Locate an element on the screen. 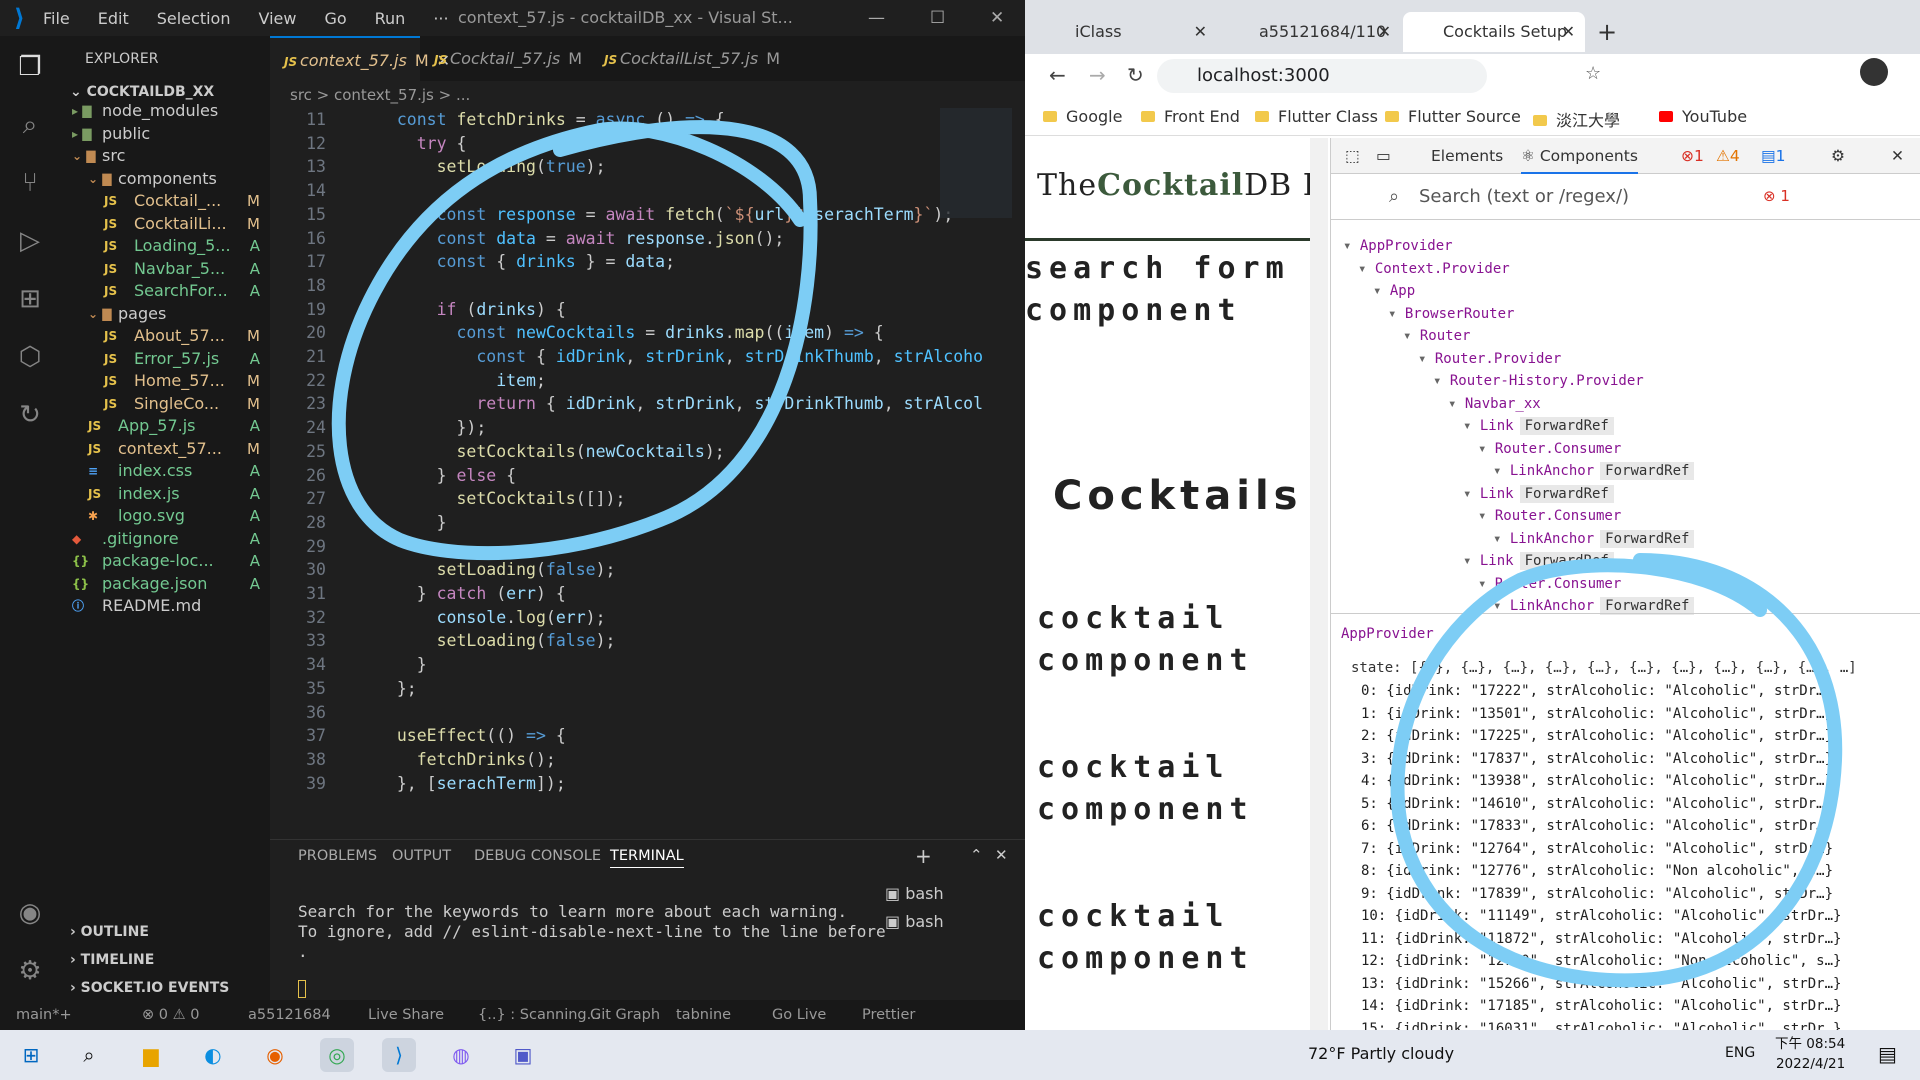 The height and width of the screenshot is (1080, 1920). teams-icon: ▣ is located at coordinates (523, 1055).